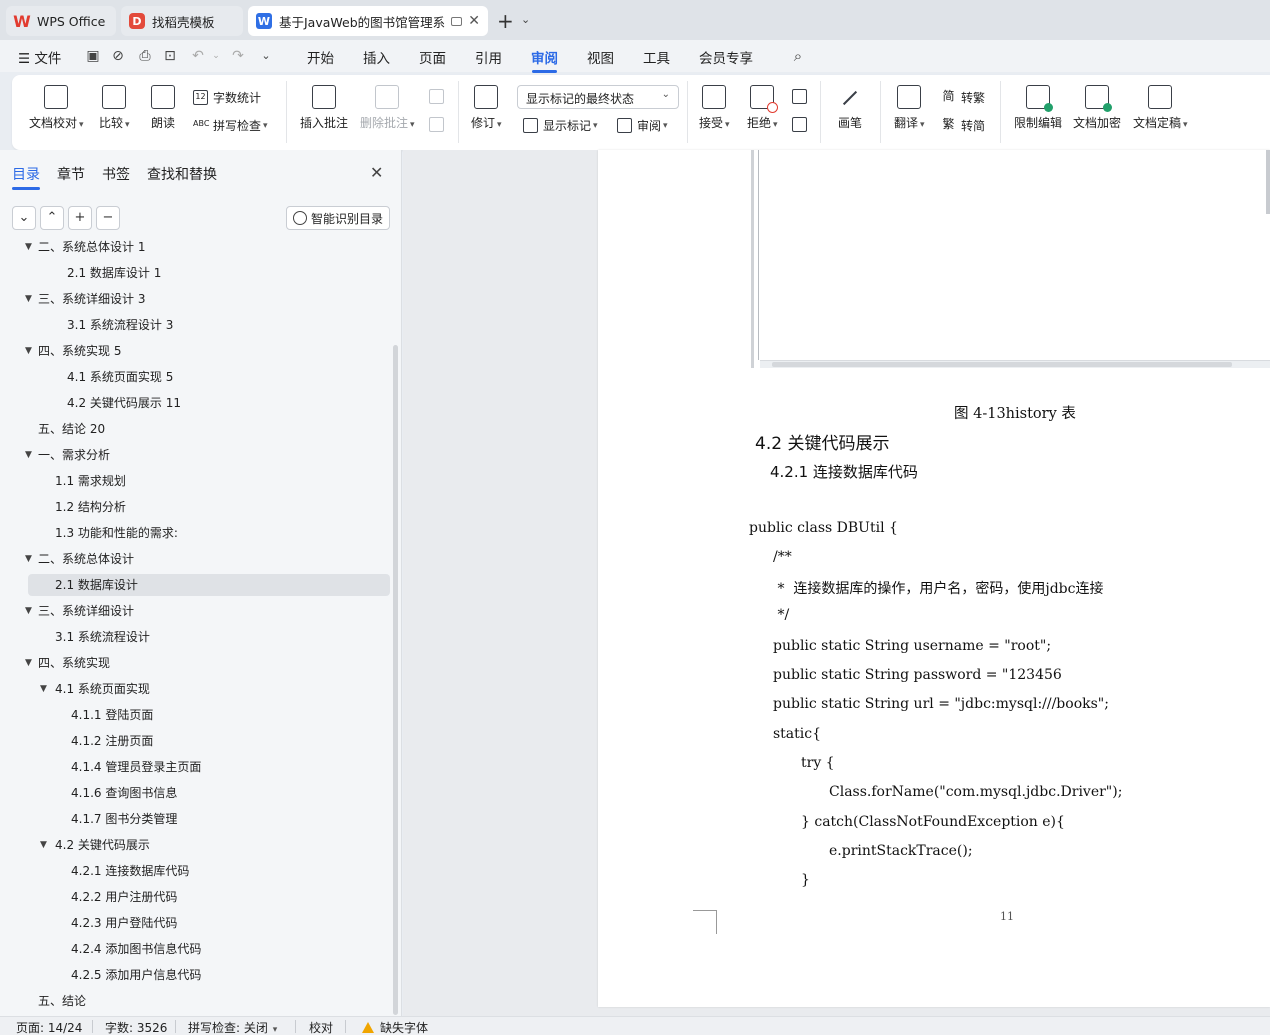  I want to click on revise-button: 修订 ▾, so click(486, 108).